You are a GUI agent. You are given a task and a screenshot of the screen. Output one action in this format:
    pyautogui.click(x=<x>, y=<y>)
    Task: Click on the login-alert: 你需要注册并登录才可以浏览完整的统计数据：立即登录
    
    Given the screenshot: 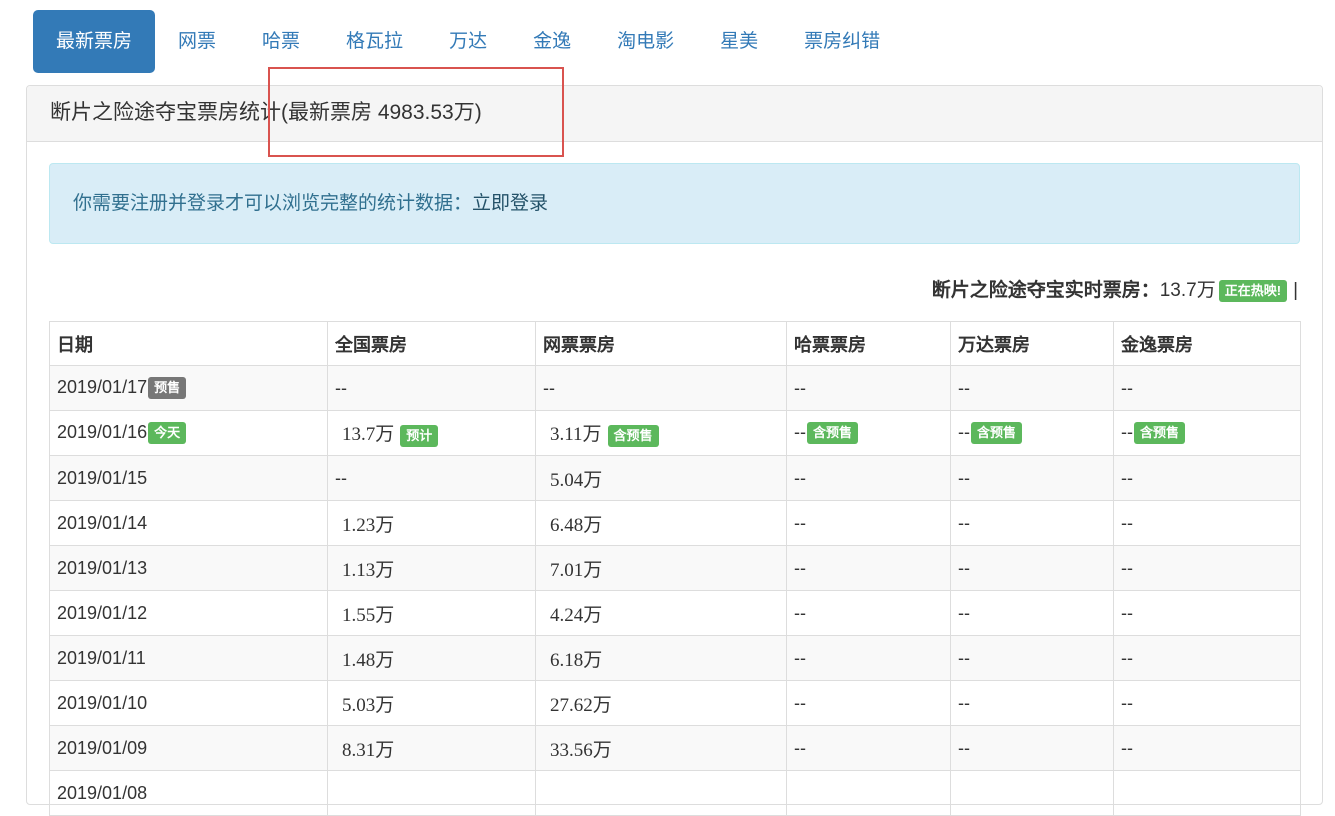 What is the action you would take?
    pyautogui.click(x=674, y=203)
    